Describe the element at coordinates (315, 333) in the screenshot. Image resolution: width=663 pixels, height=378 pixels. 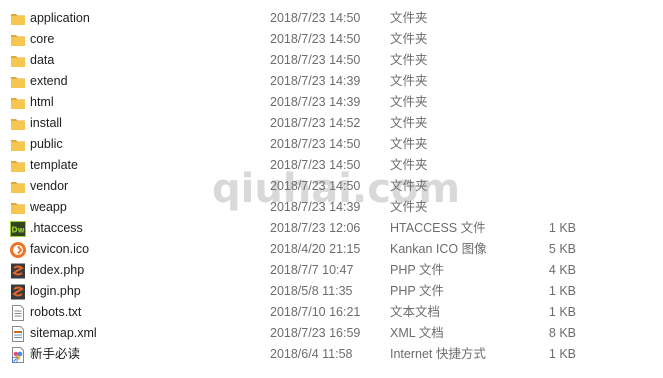
I see `file-date: 2018/7/23 16:59` at that location.